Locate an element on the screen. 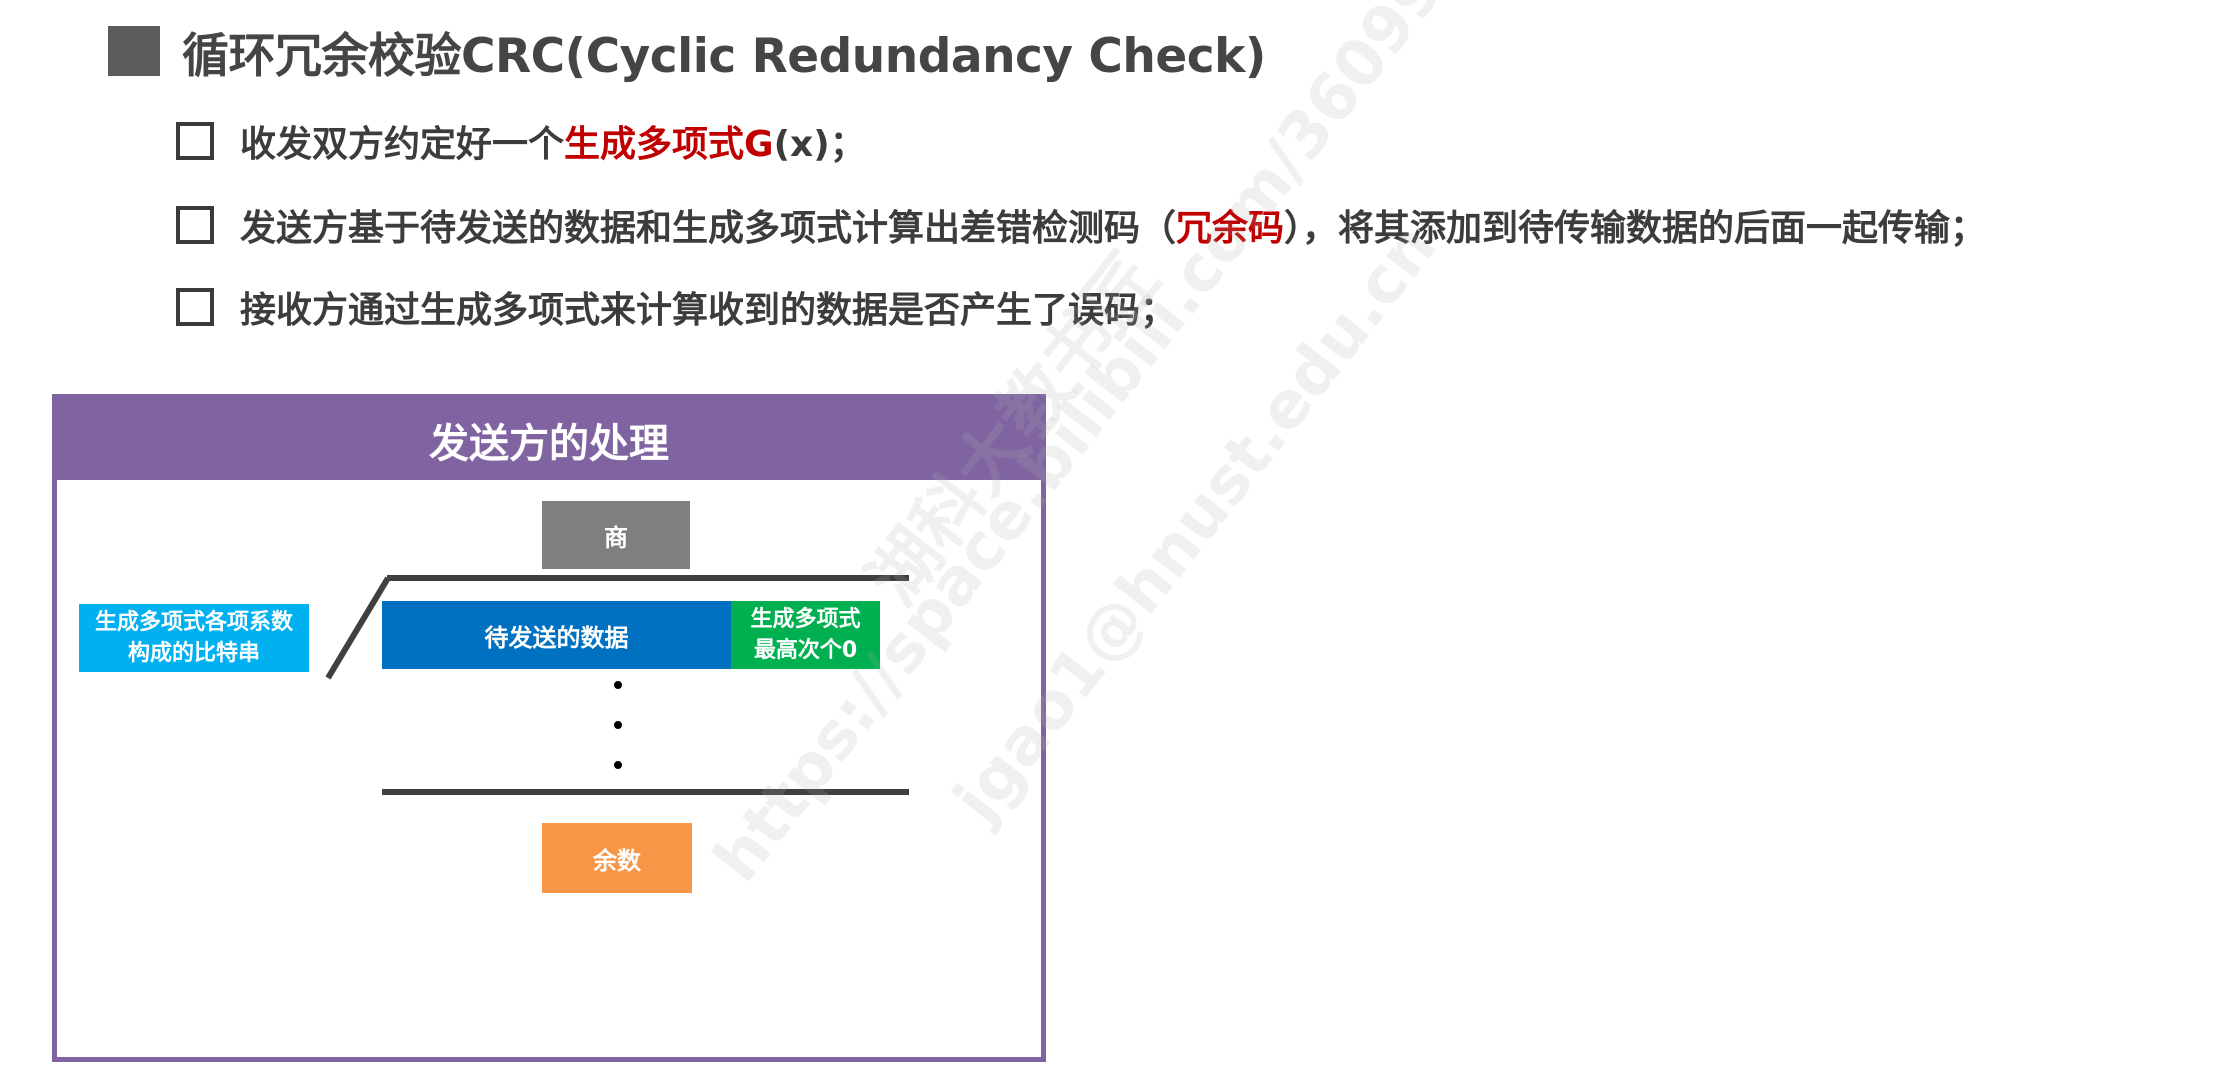 Image resolution: width=2232 pixels, height=1069 pixels. bullet-item-3: 接收方通过生成多项式来计算收到的数据是否产生了误码； is located at coordinates (676, 307).